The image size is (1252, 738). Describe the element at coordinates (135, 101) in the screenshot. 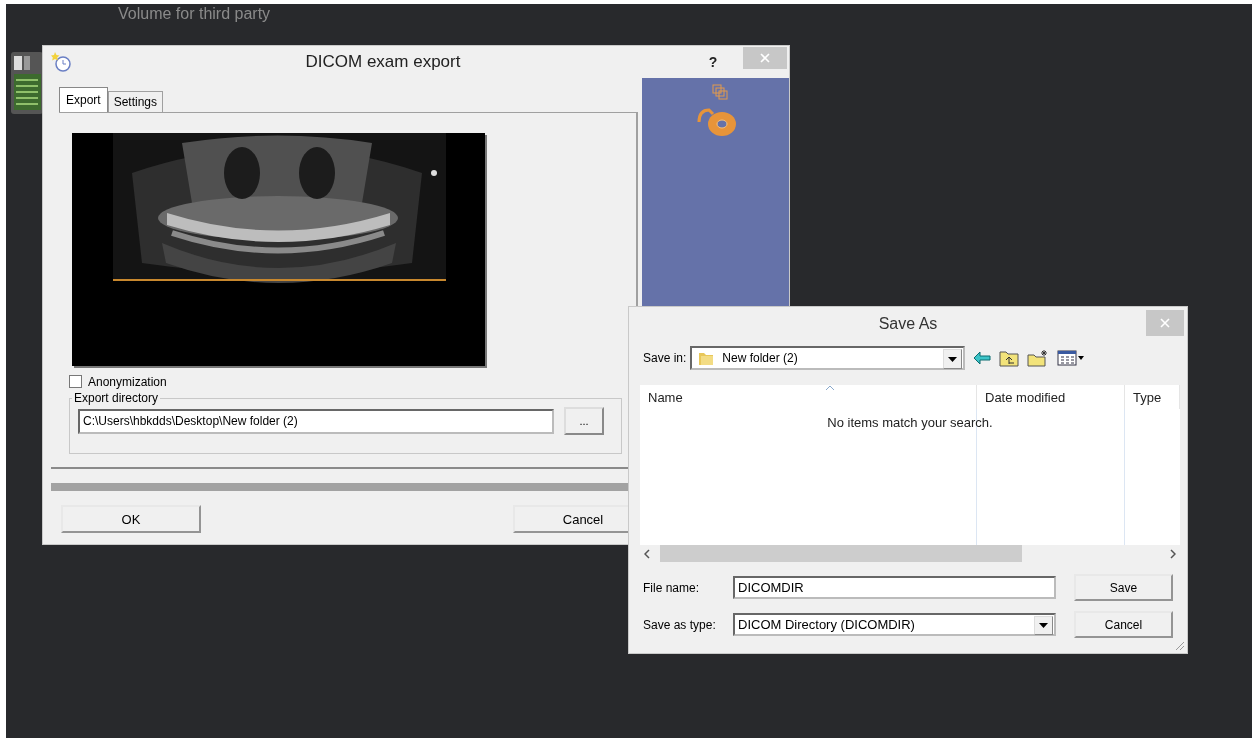

I see `tab: Settings` at that location.